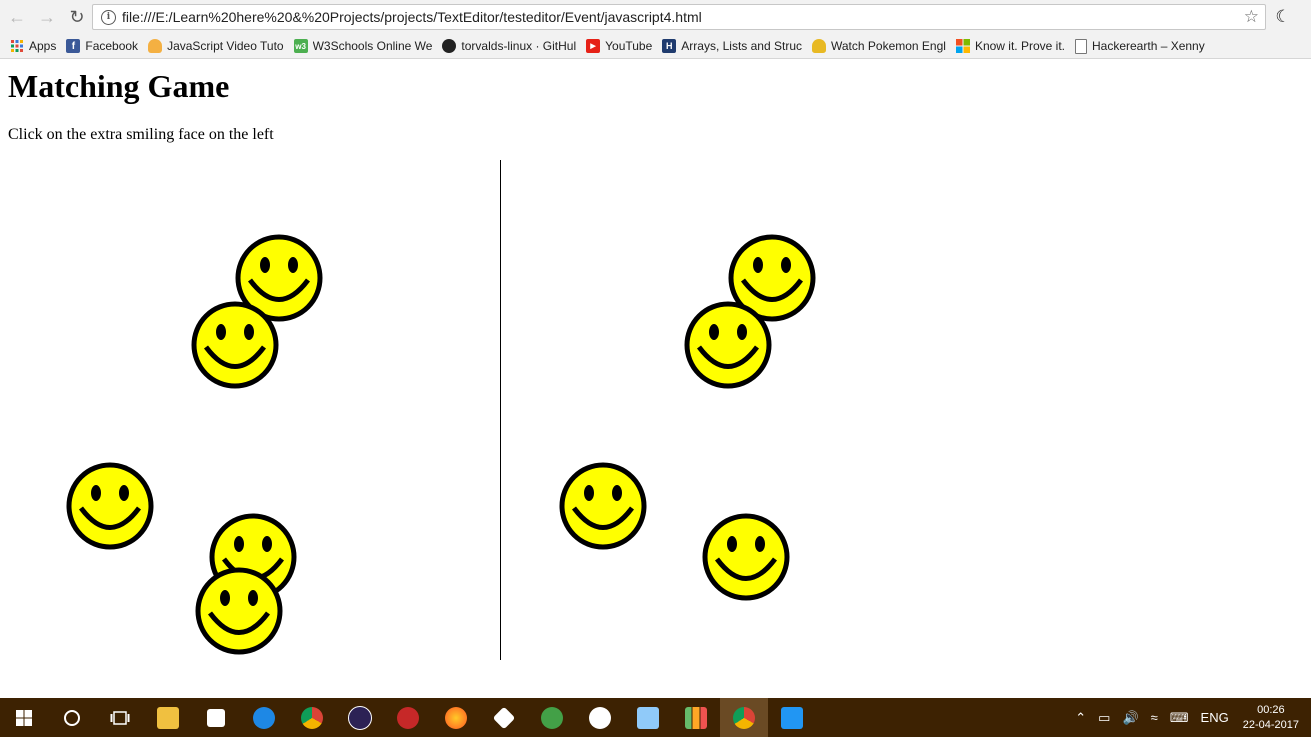 This screenshot has height=737, width=1311. Describe the element at coordinates (819, 46) in the screenshot. I see `pokemon-icon` at that location.